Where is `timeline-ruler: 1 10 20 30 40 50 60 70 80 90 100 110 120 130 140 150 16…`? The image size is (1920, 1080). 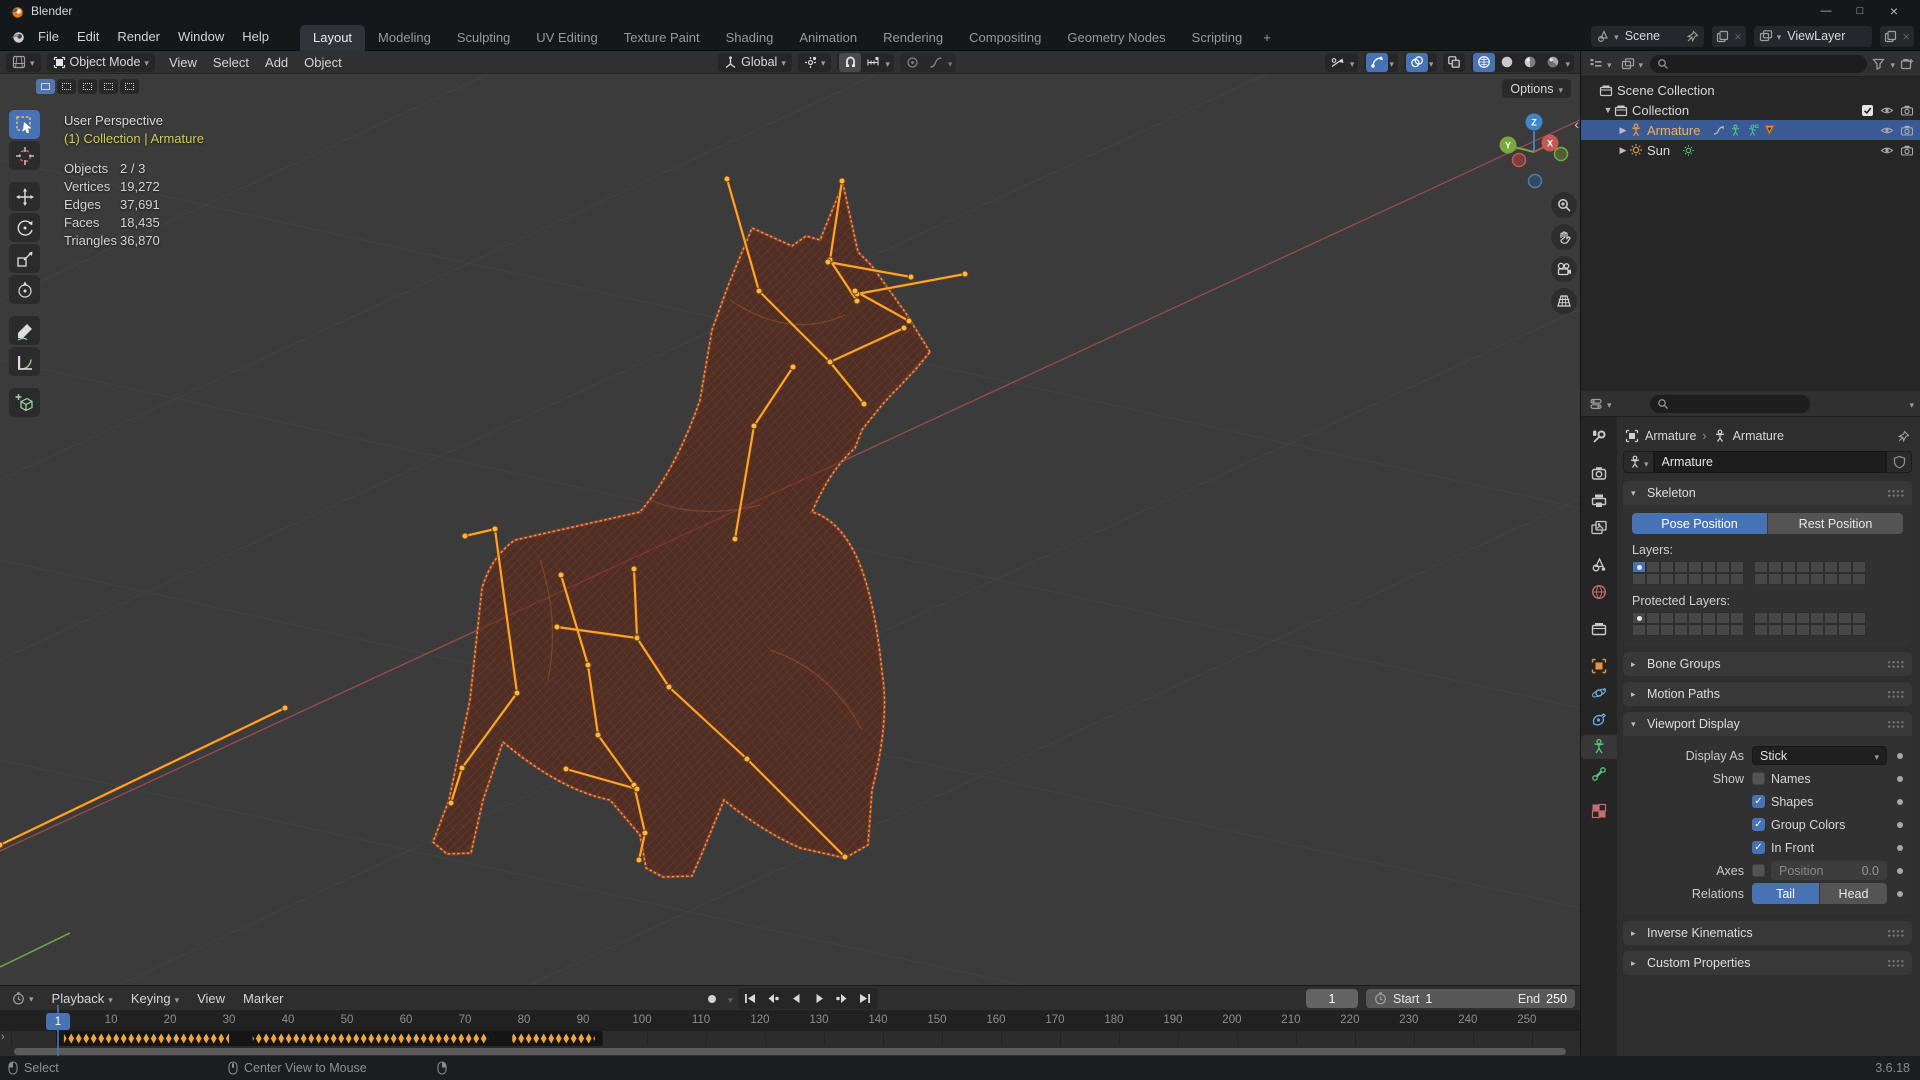
timeline-ruler: 1 10 20 30 40 50 60 70 80 90 100 110 120 130 140 150 16… is located at coordinates (790, 1021).